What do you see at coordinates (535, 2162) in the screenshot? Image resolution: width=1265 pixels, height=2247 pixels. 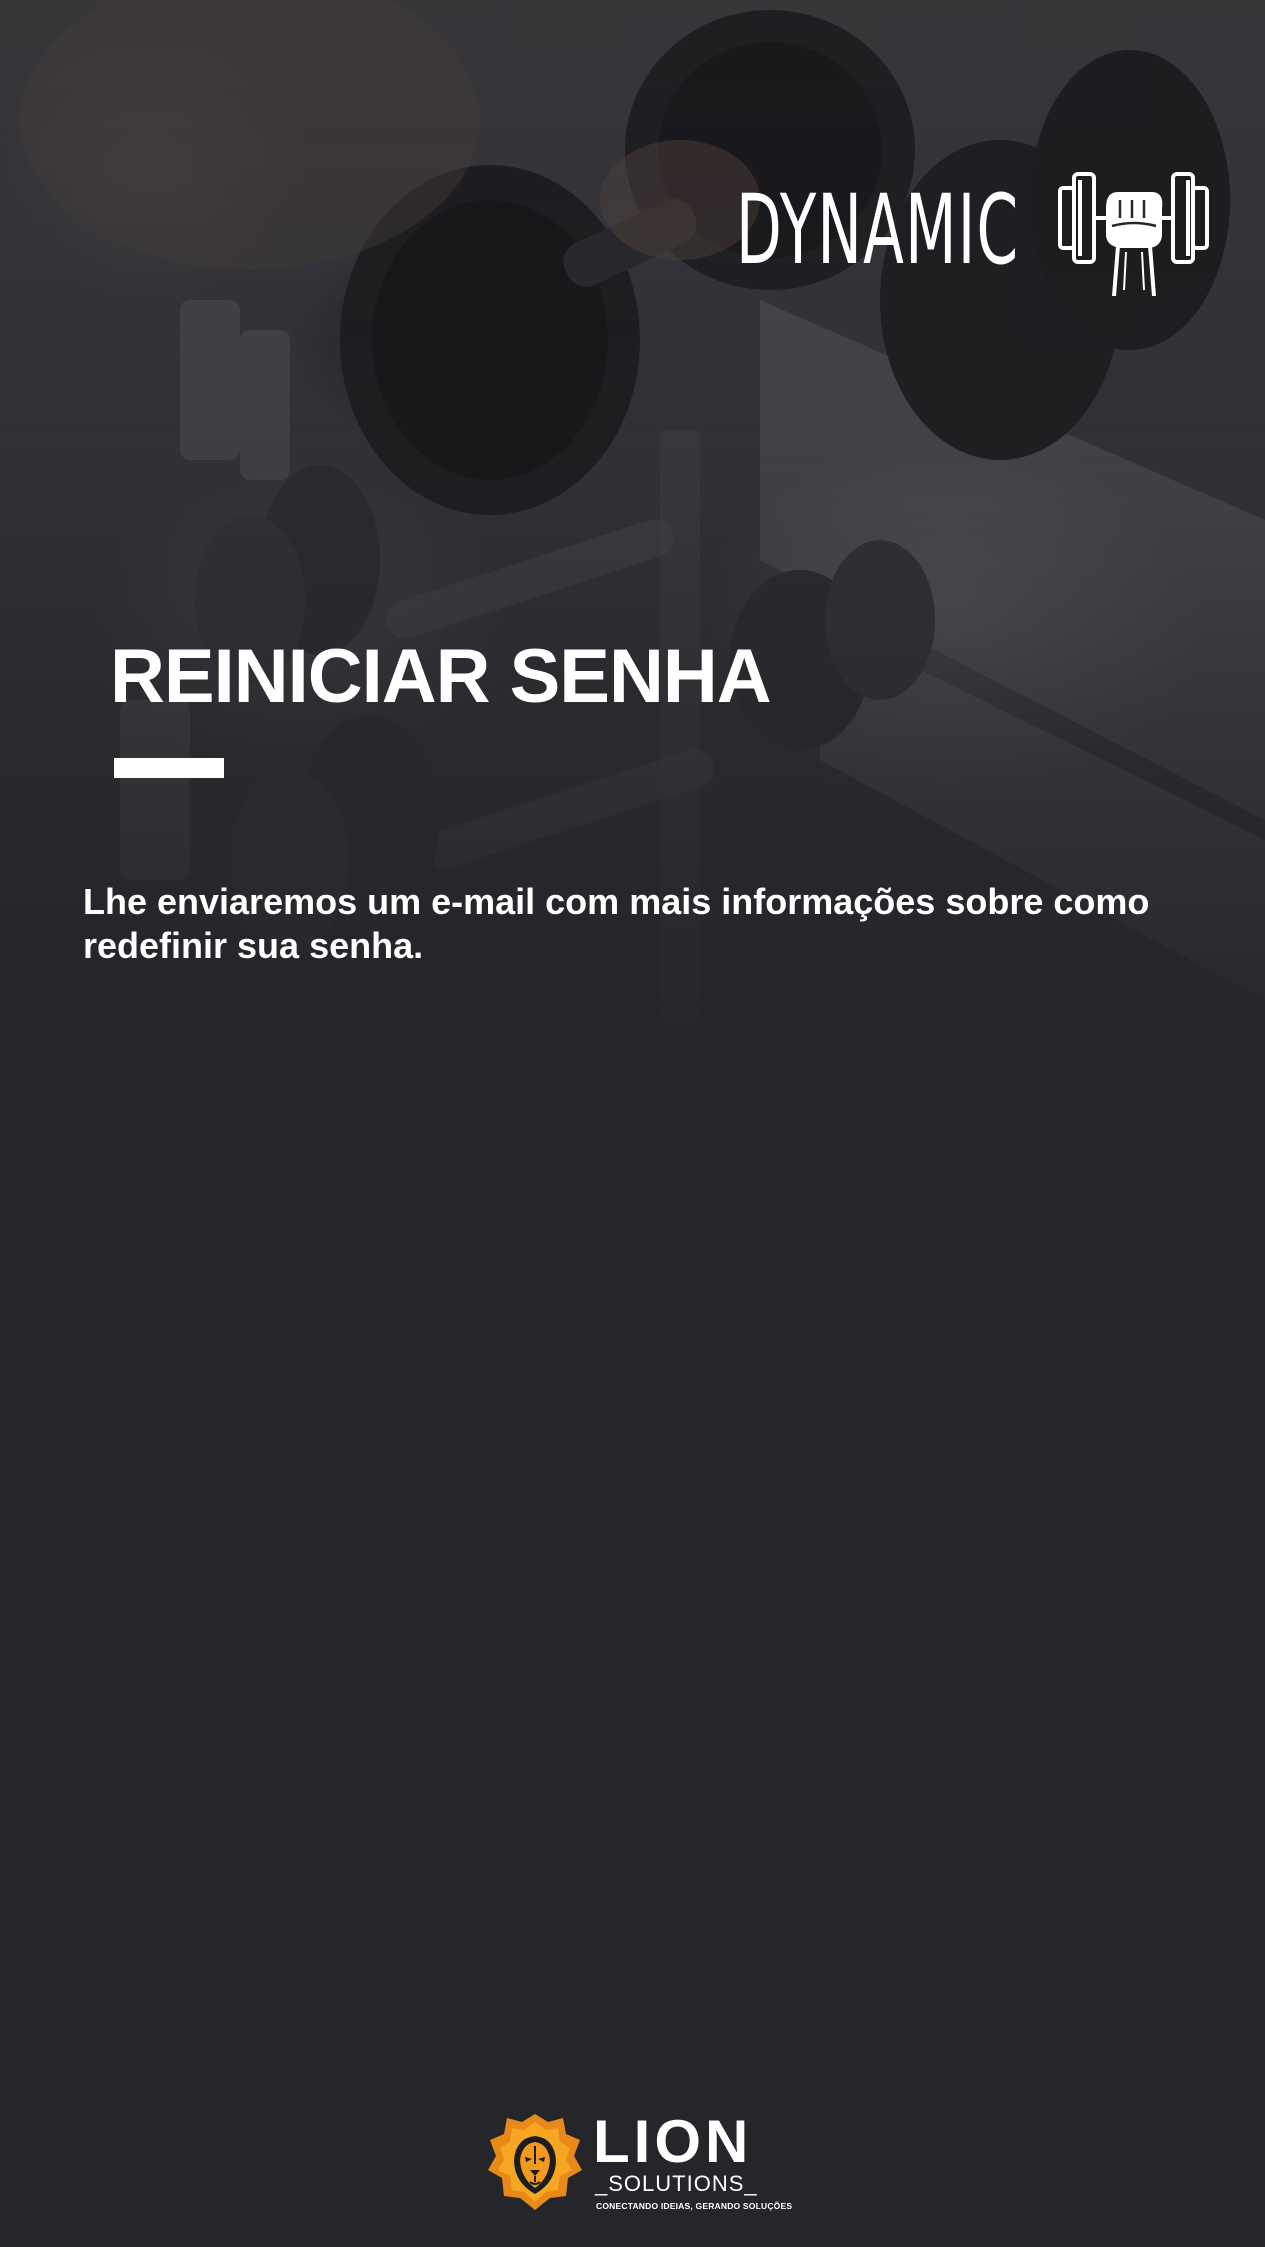 I see `lion-head-icon` at bounding box center [535, 2162].